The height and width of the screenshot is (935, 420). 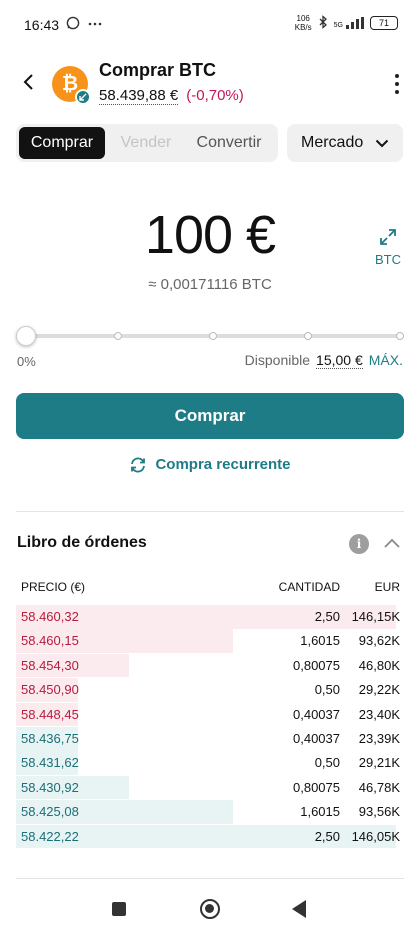 What do you see at coordinates (215, 95) in the screenshot?
I see `price-change: (-0,70%)` at bounding box center [215, 95].